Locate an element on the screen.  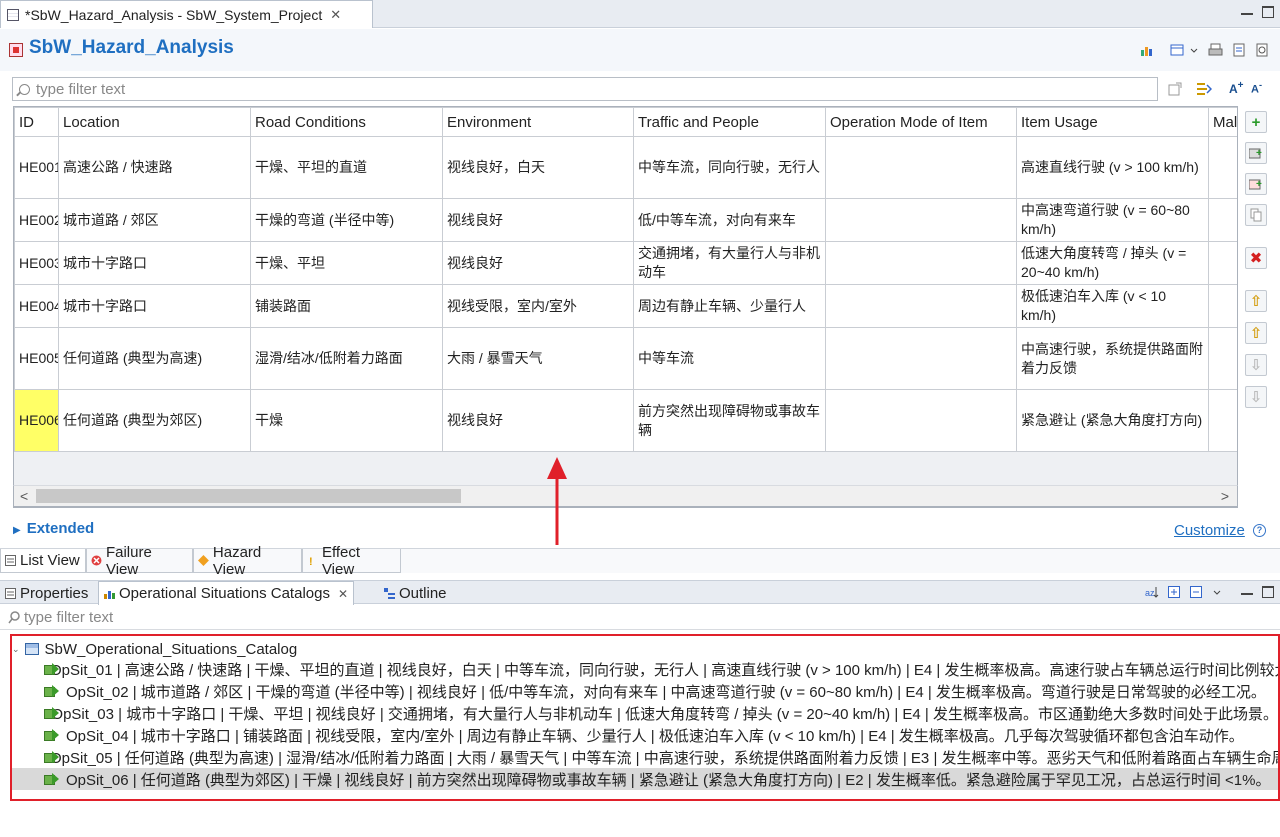
filter-options-icon is located at coordinates (1204, 89).